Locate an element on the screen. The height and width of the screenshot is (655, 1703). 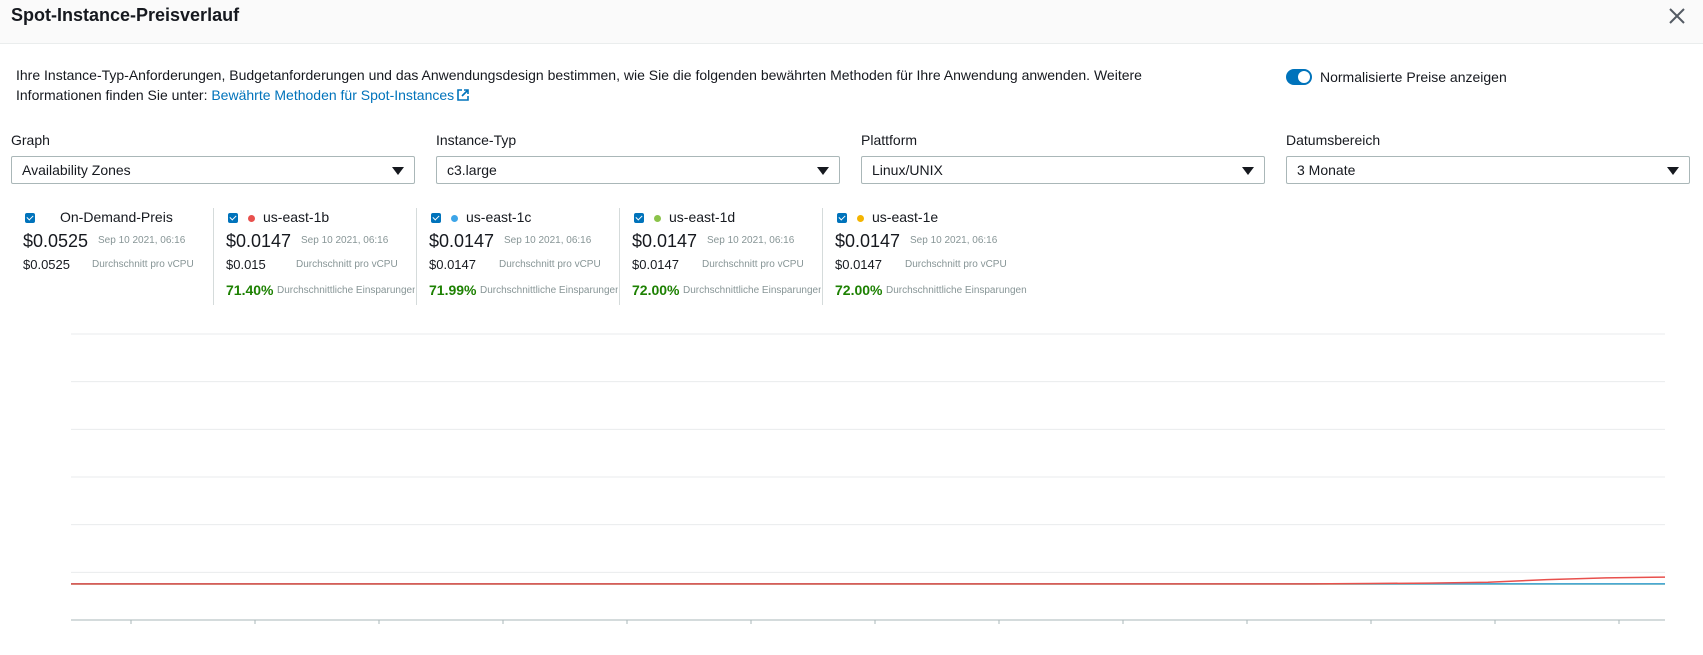
date-range-label: Datumsbereich is located at coordinates (1333, 140).